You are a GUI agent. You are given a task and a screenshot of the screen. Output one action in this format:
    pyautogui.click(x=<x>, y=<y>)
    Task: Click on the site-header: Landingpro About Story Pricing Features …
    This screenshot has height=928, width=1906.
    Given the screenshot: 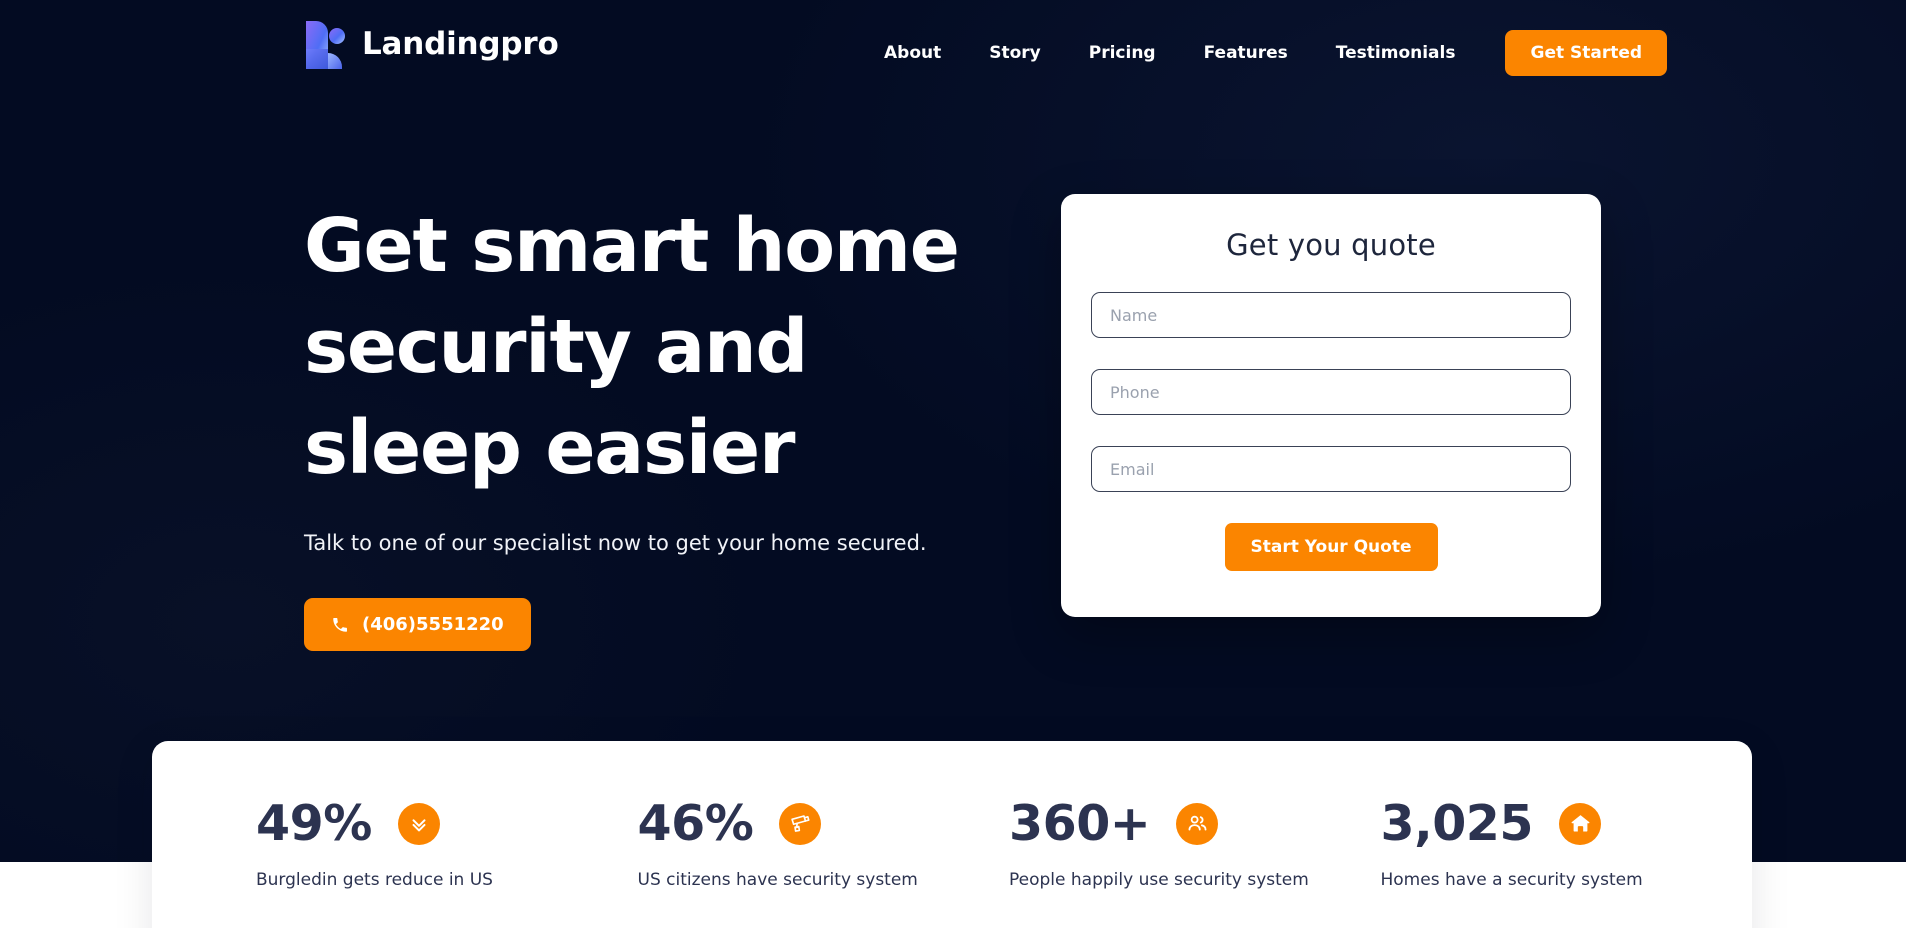 What is the action you would take?
    pyautogui.click(x=953, y=44)
    